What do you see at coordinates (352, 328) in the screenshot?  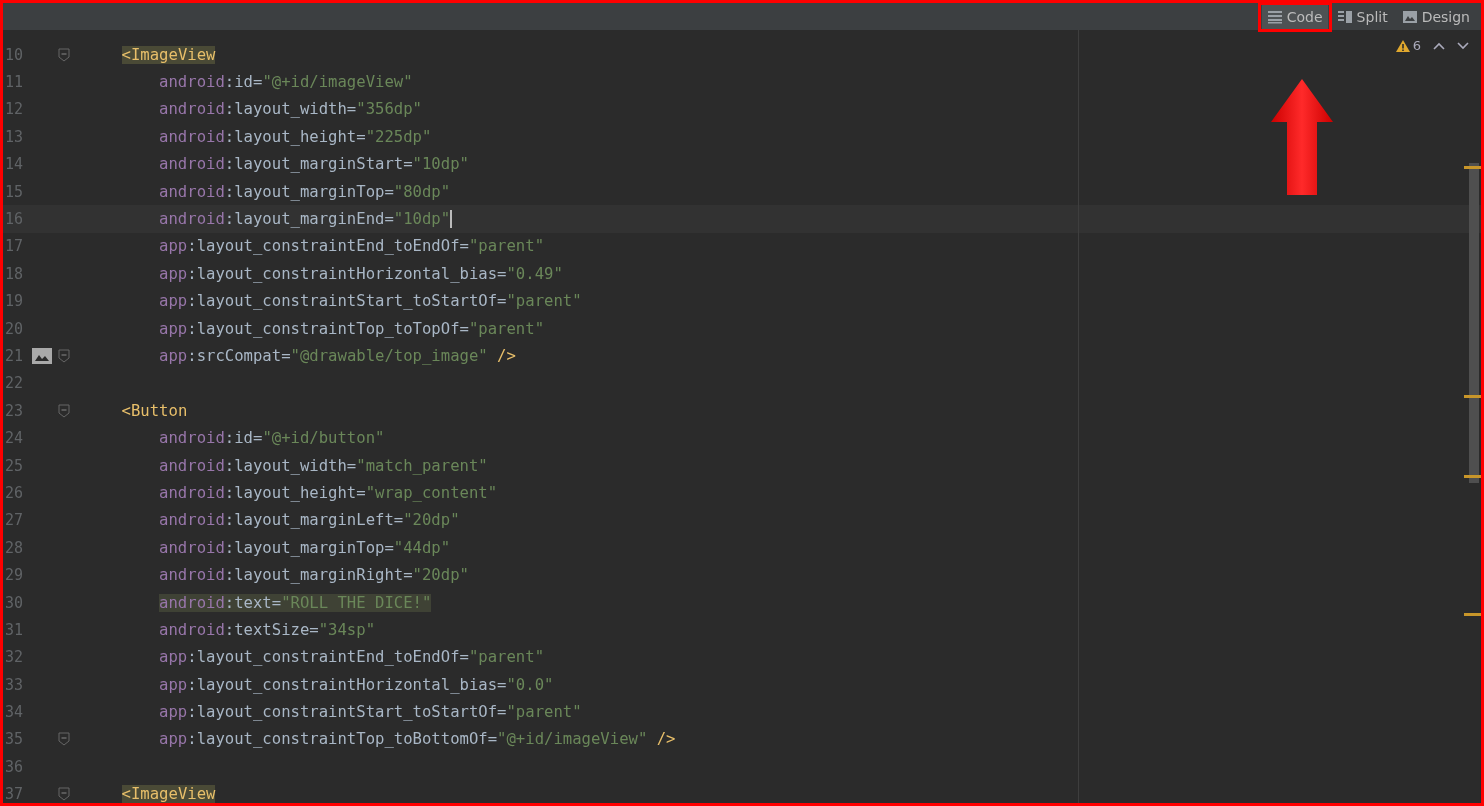 I see `code-text: app:layout_constraintTop_toTopOf="parent"` at bounding box center [352, 328].